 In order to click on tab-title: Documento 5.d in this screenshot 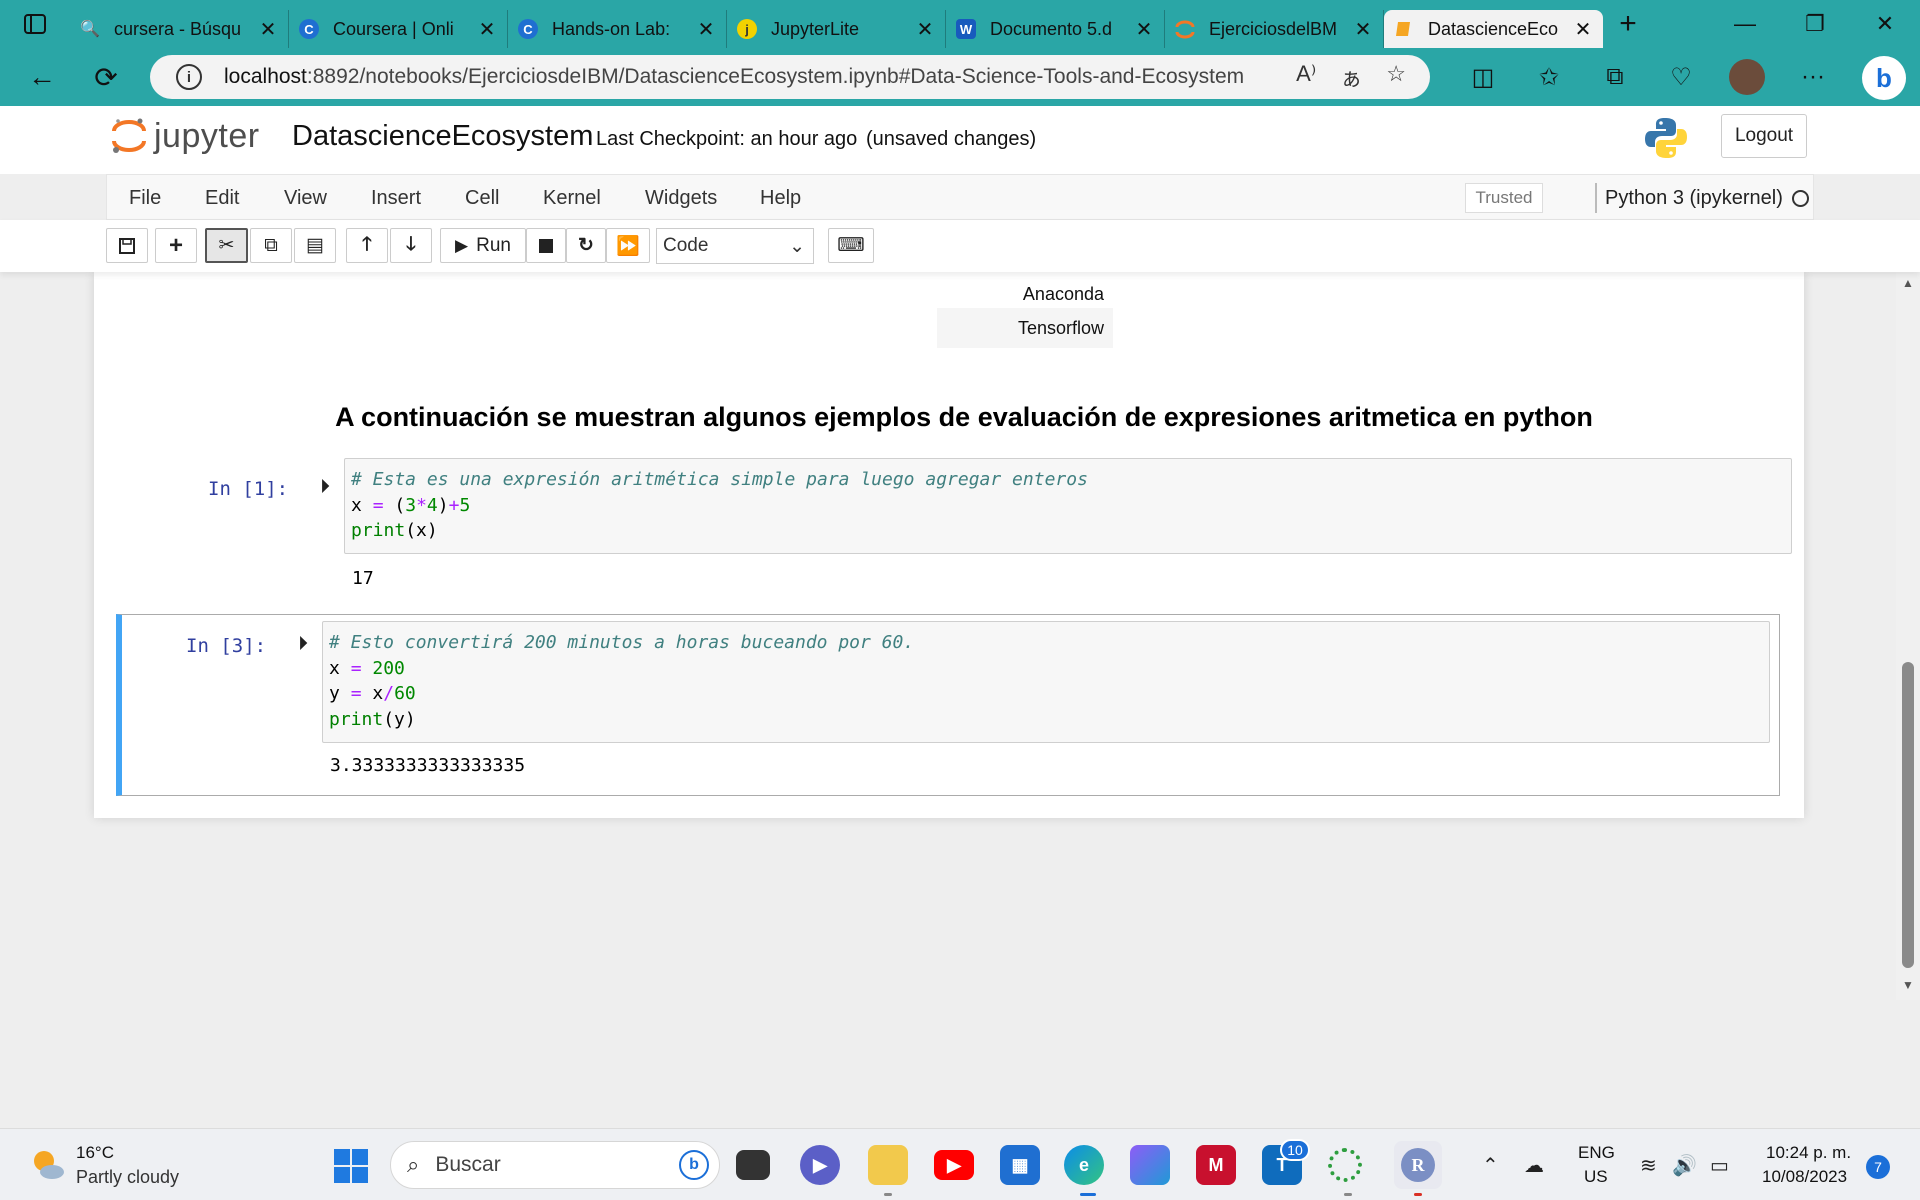, I will do `click(1051, 28)`.